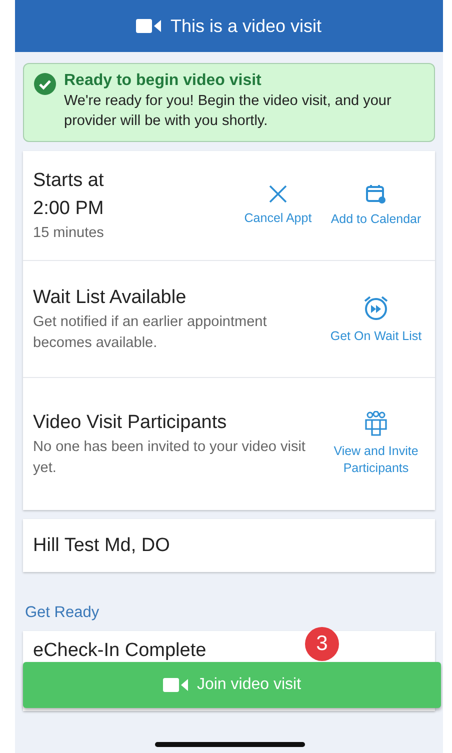 Image resolution: width=452 pixels, height=753 pixels. What do you see at coordinates (69, 209) in the screenshot?
I see `appointment-time: 2:00 PM` at bounding box center [69, 209].